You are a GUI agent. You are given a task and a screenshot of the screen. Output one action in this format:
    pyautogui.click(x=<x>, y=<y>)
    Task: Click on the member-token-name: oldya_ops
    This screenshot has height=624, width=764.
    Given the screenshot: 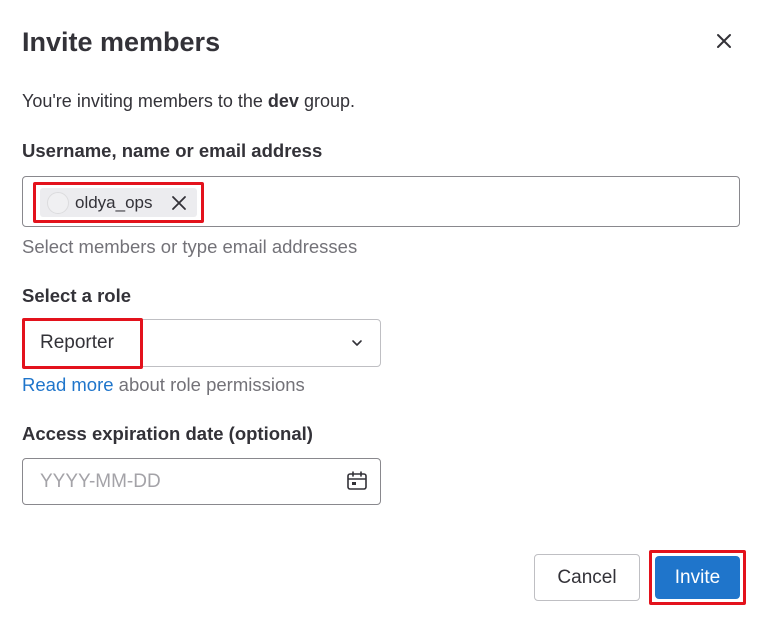 What is the action you would take?
    pyautogui.click(x=114, y=202)
    